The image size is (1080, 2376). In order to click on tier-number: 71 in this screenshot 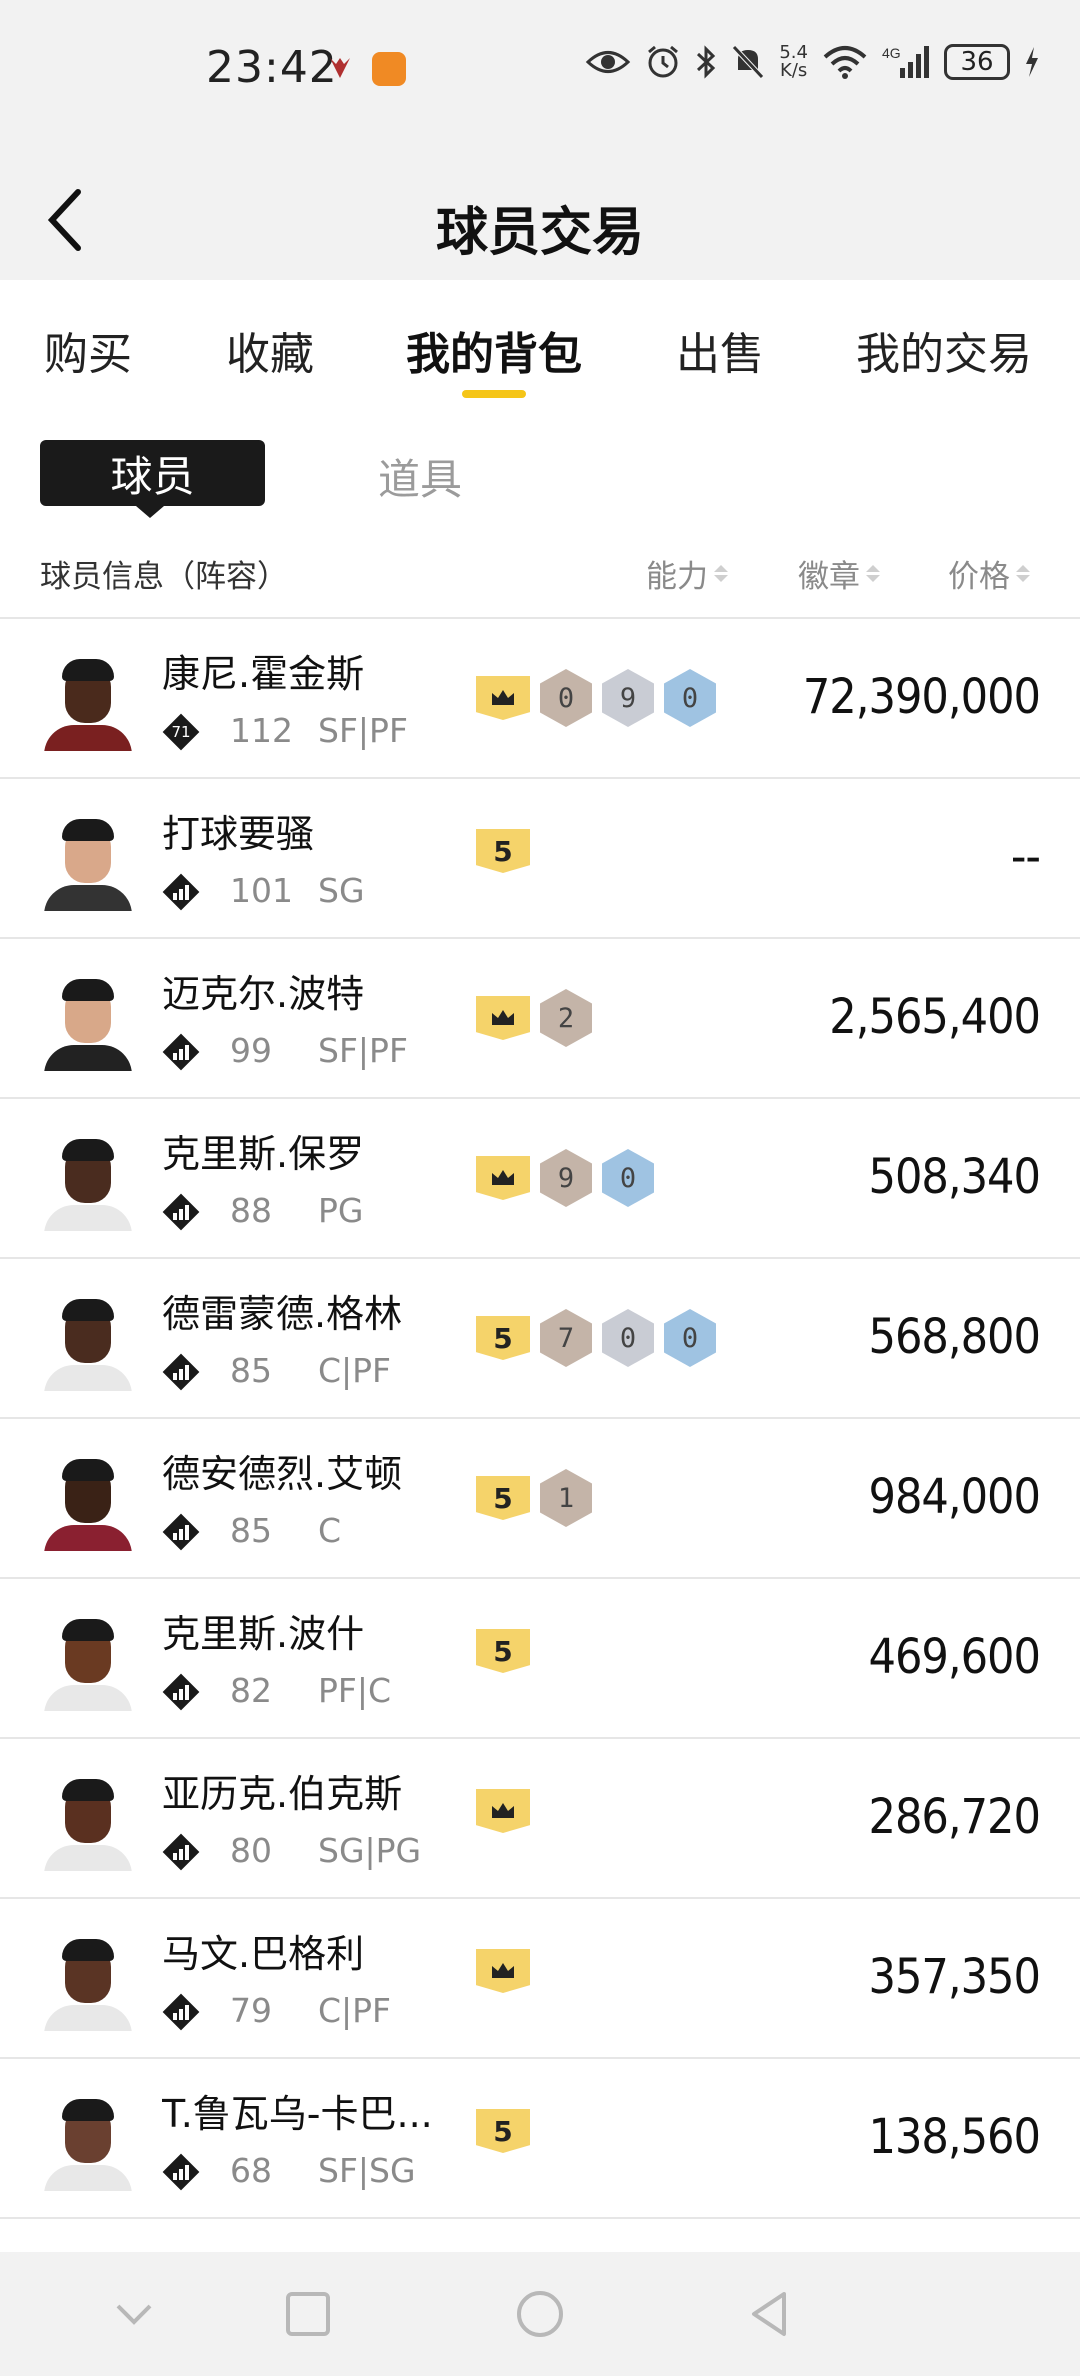, I will do `click(181, 732)`.